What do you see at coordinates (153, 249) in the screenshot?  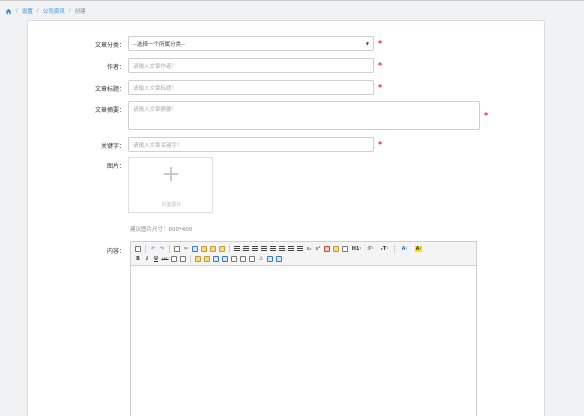 I see `undo-icon: ↶` at bounding box center [153, 249].